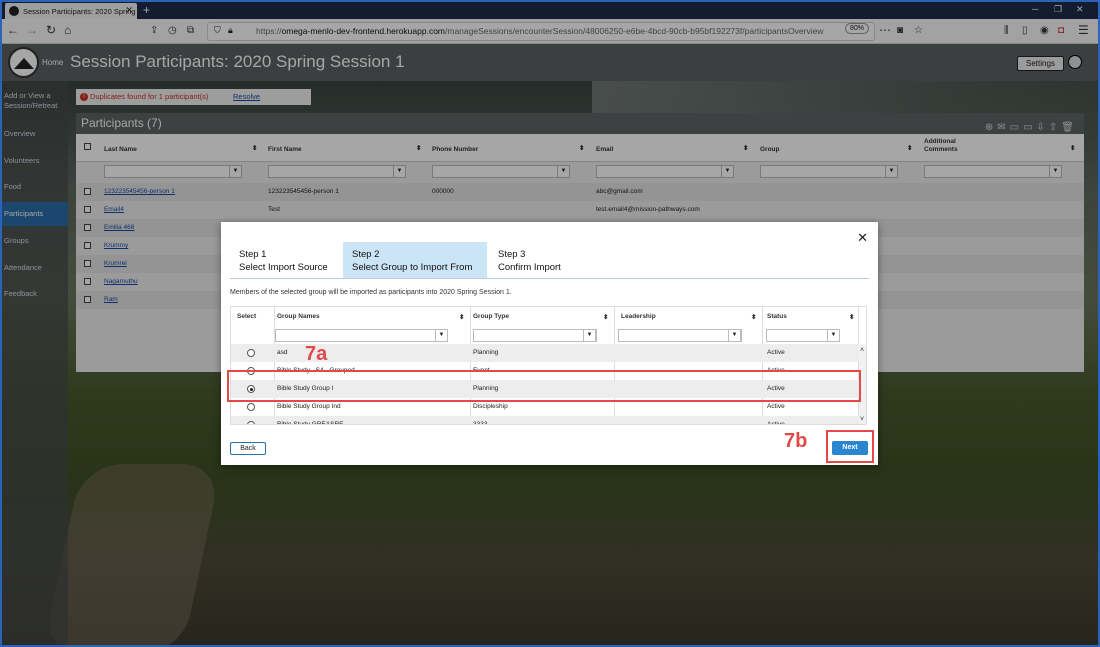  I want to click on annotation-label-7a: 7a, so click(316, 354).